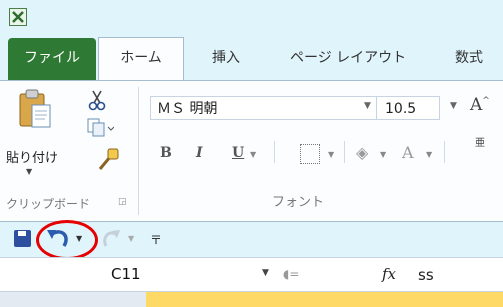 The height and width of the screenshot is (307, 503). What do you see at coordinates (126, 274) in the screenshot?
I see `name-box-value: C11` at bounding box center [126, 274].